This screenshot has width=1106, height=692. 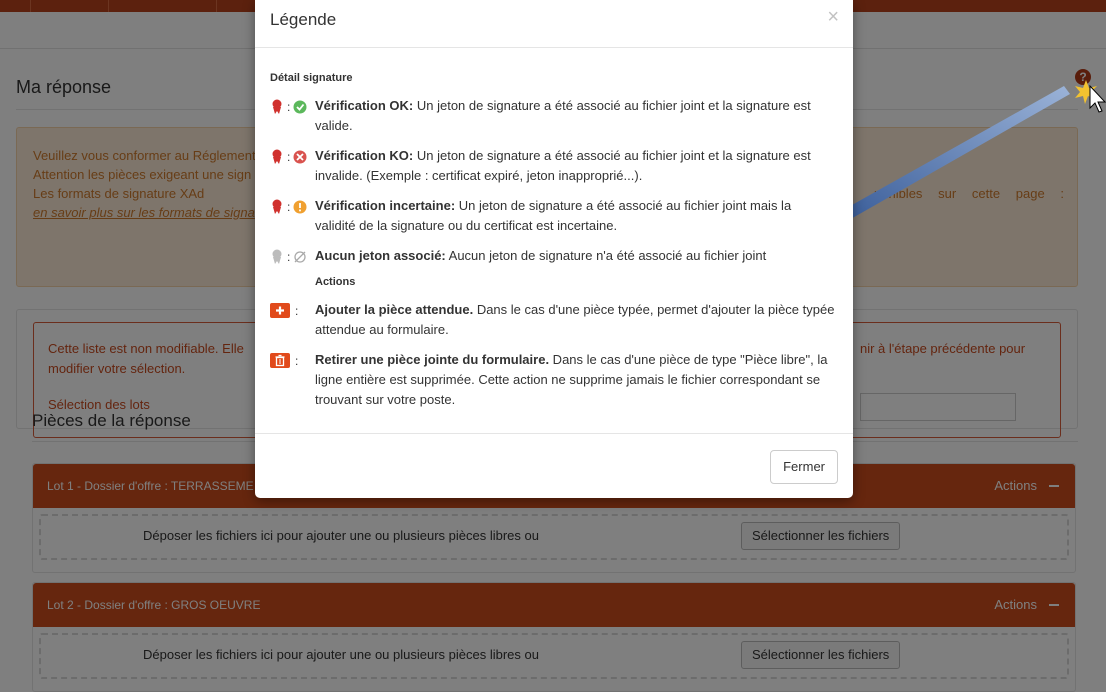 What do you see at coordinates (303, 19) in the screenshot?
I see `modal-title: Légende` at bounding box center [303, 19].